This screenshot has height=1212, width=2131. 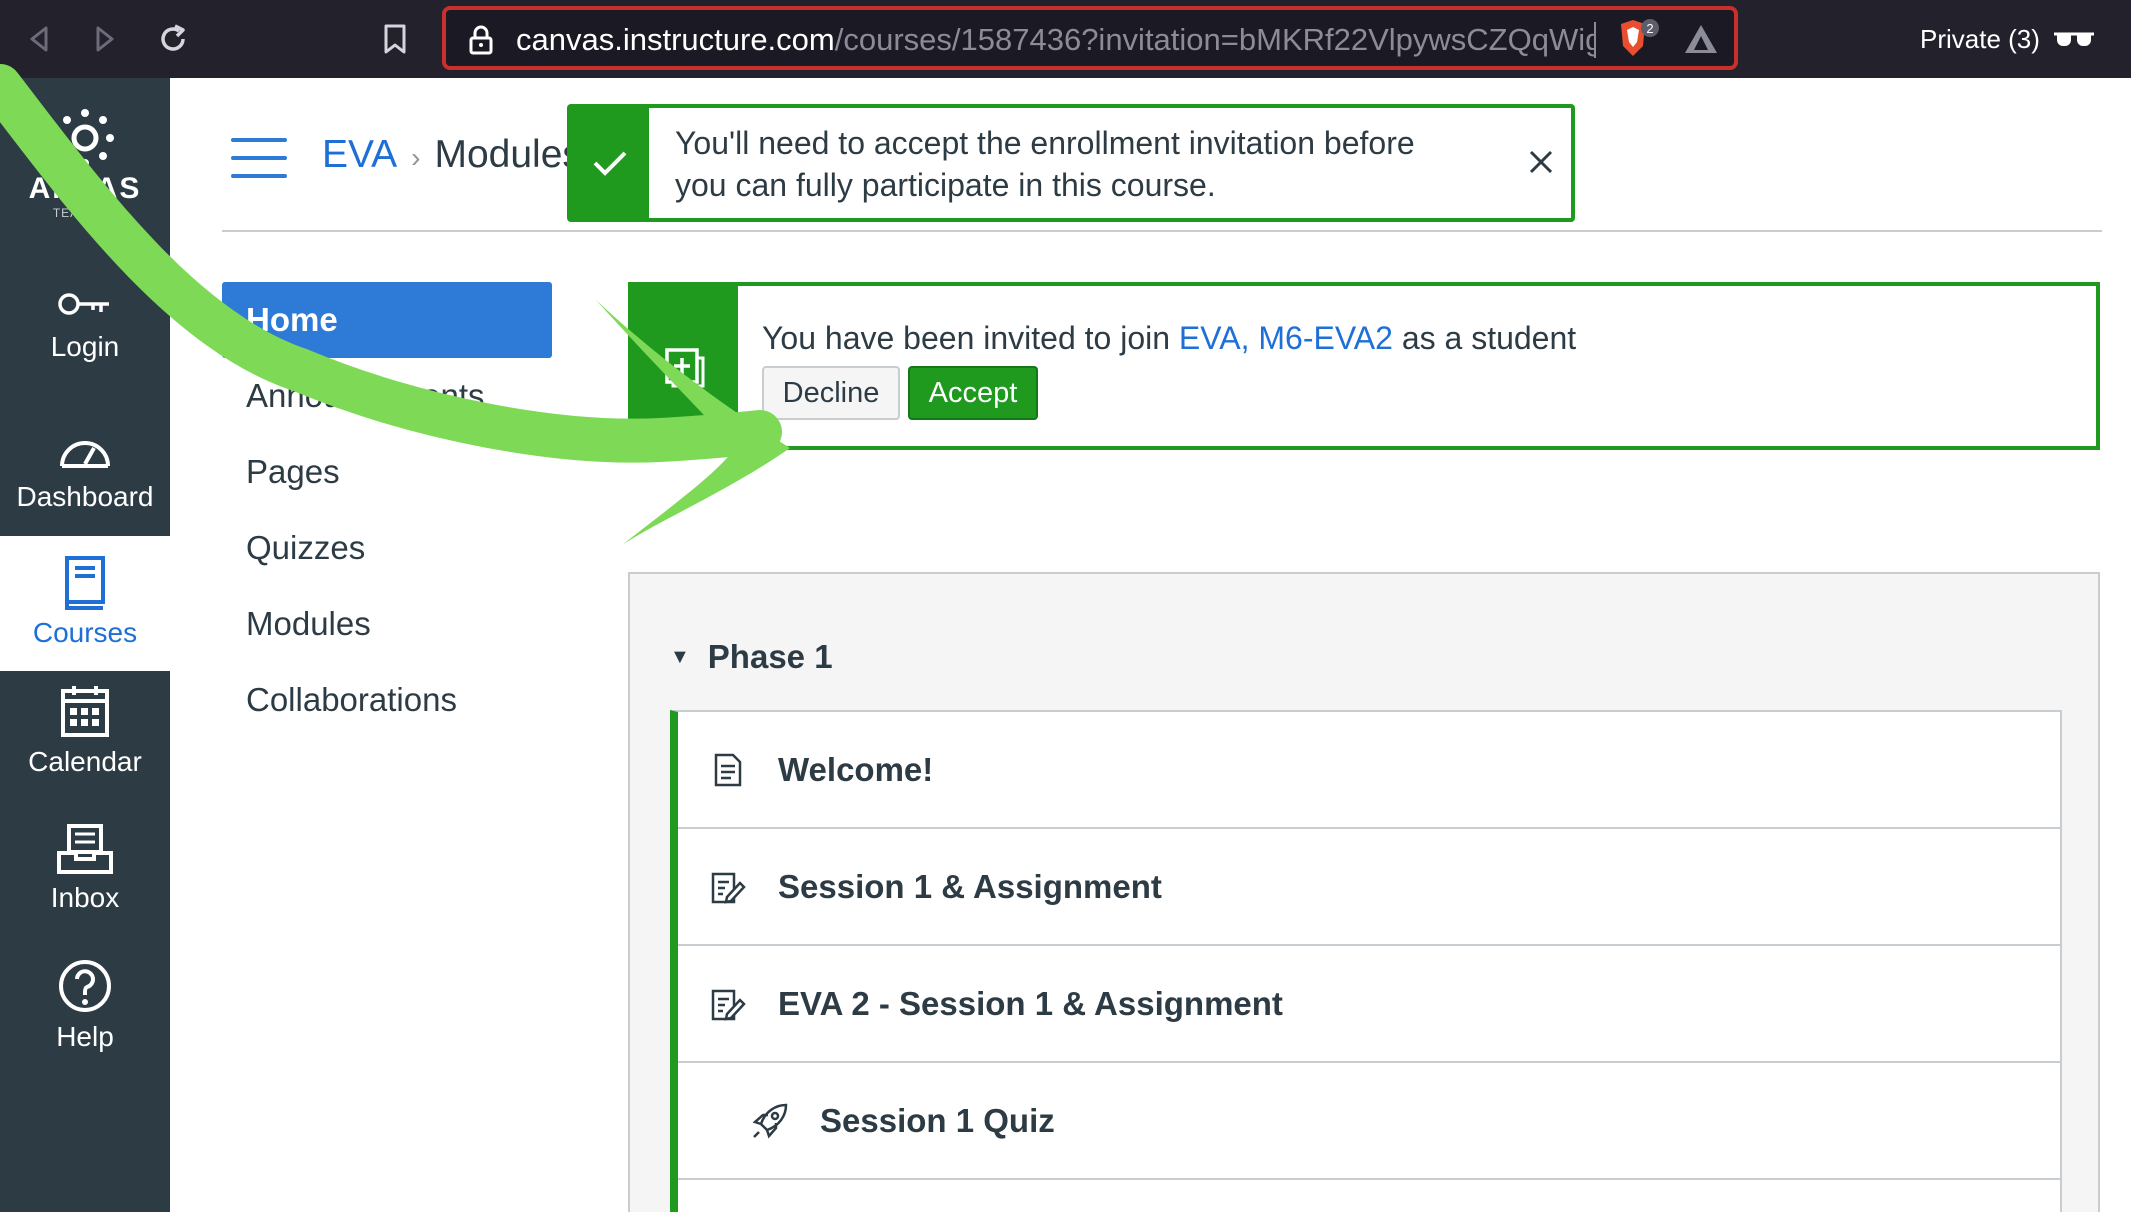 I want to click on module-item: EVA 2 - Session 1 & Assignment, so click(x=1369, y=1004).